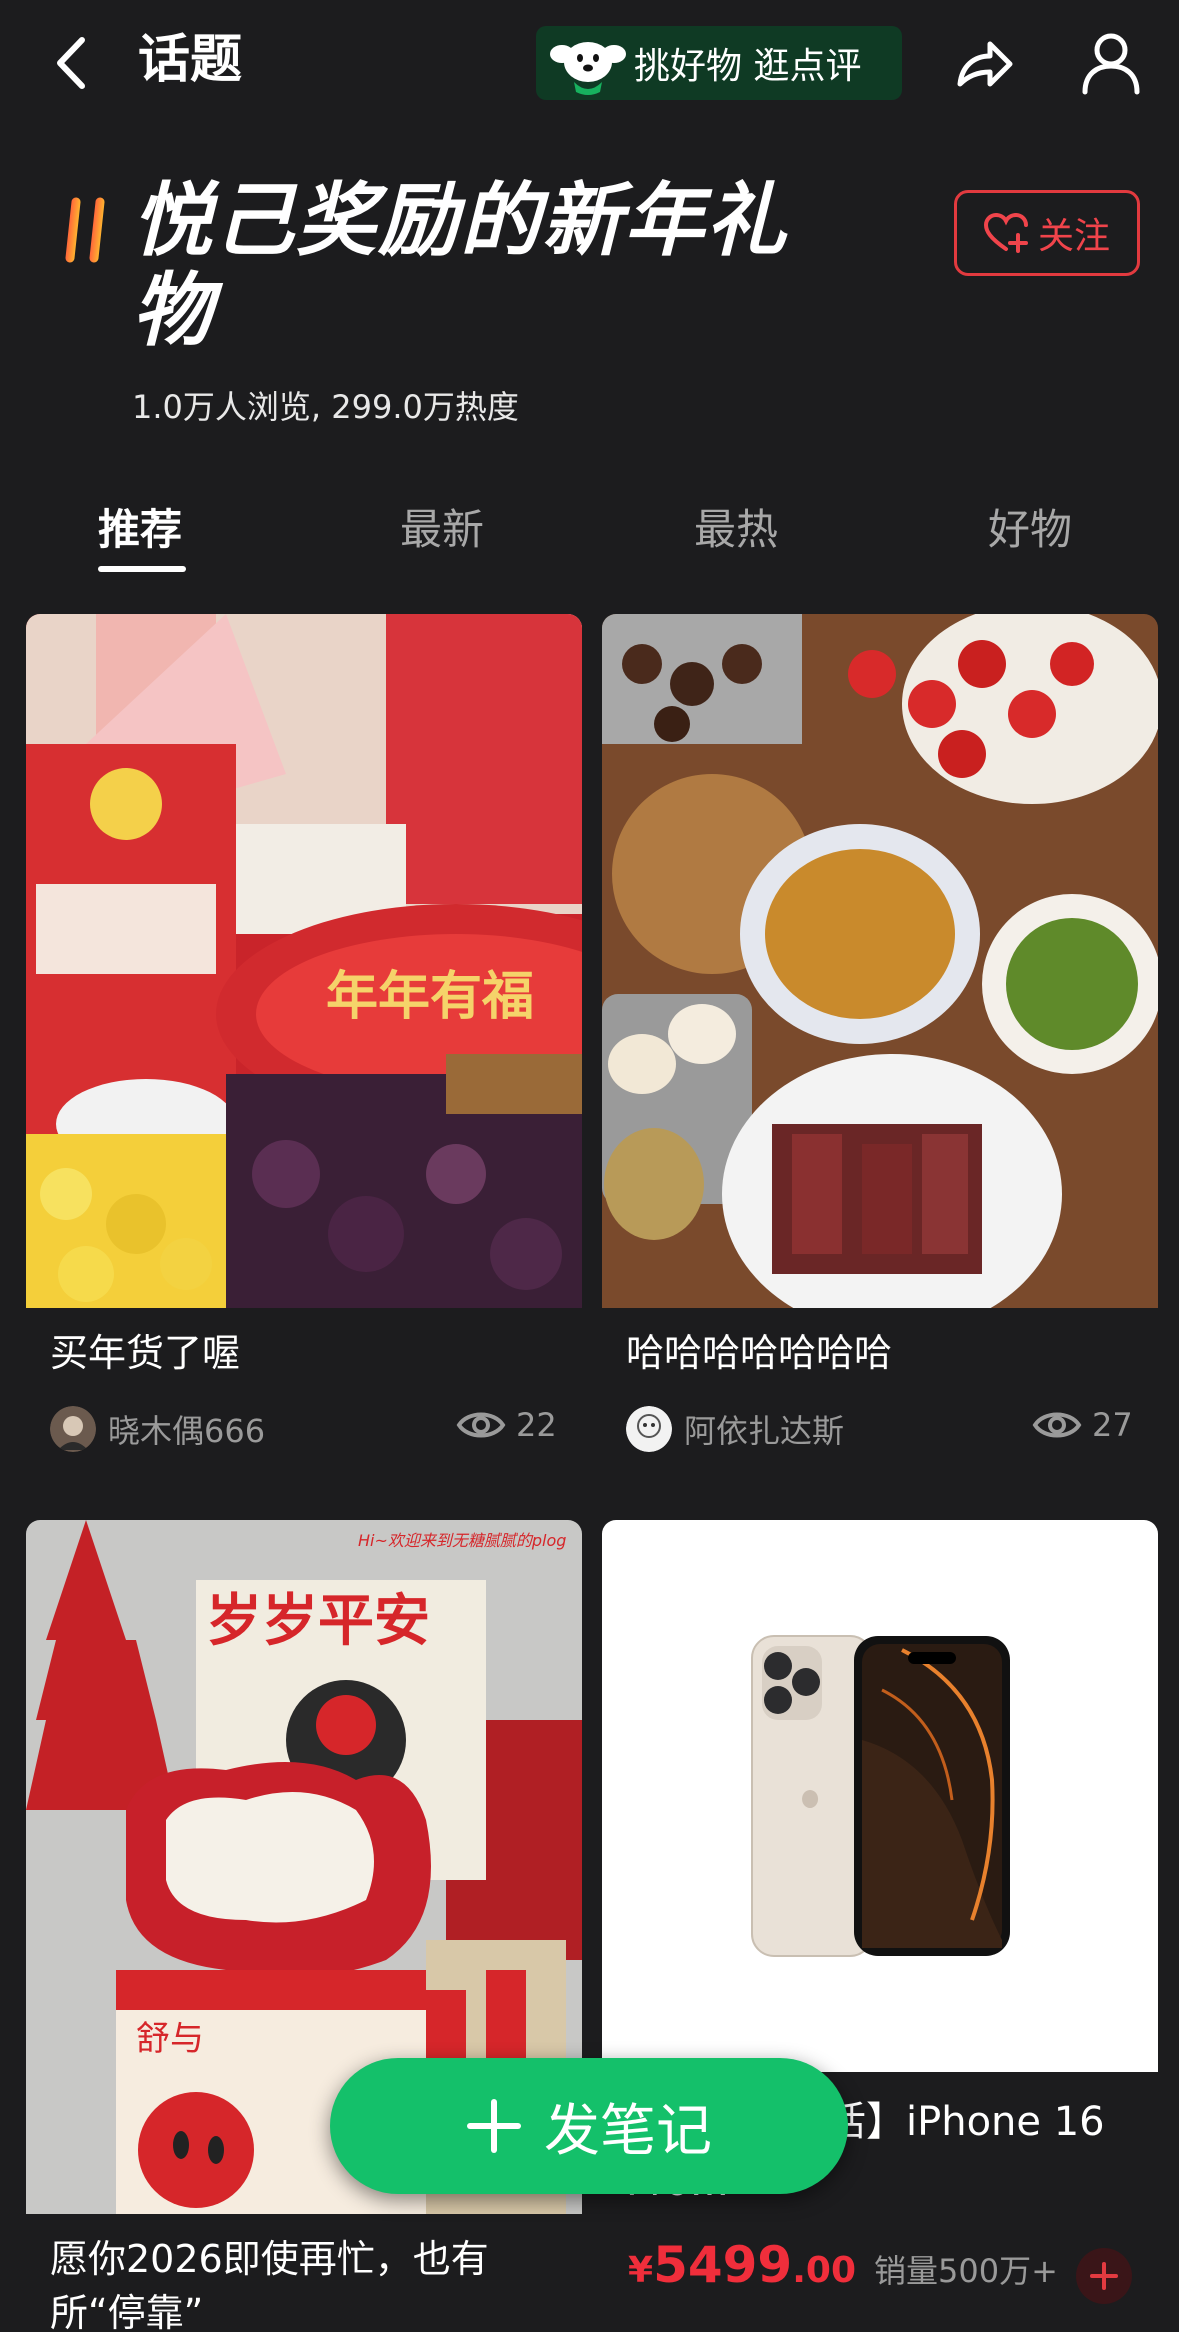 Image resolution: width=1179 pixels, height=2332 pixels. What do you see at coordinates (759, 1353) in the screenshot?
I see `note-title: 哈哈哈哈哈哈哈` at bounding box center [759, 1353].